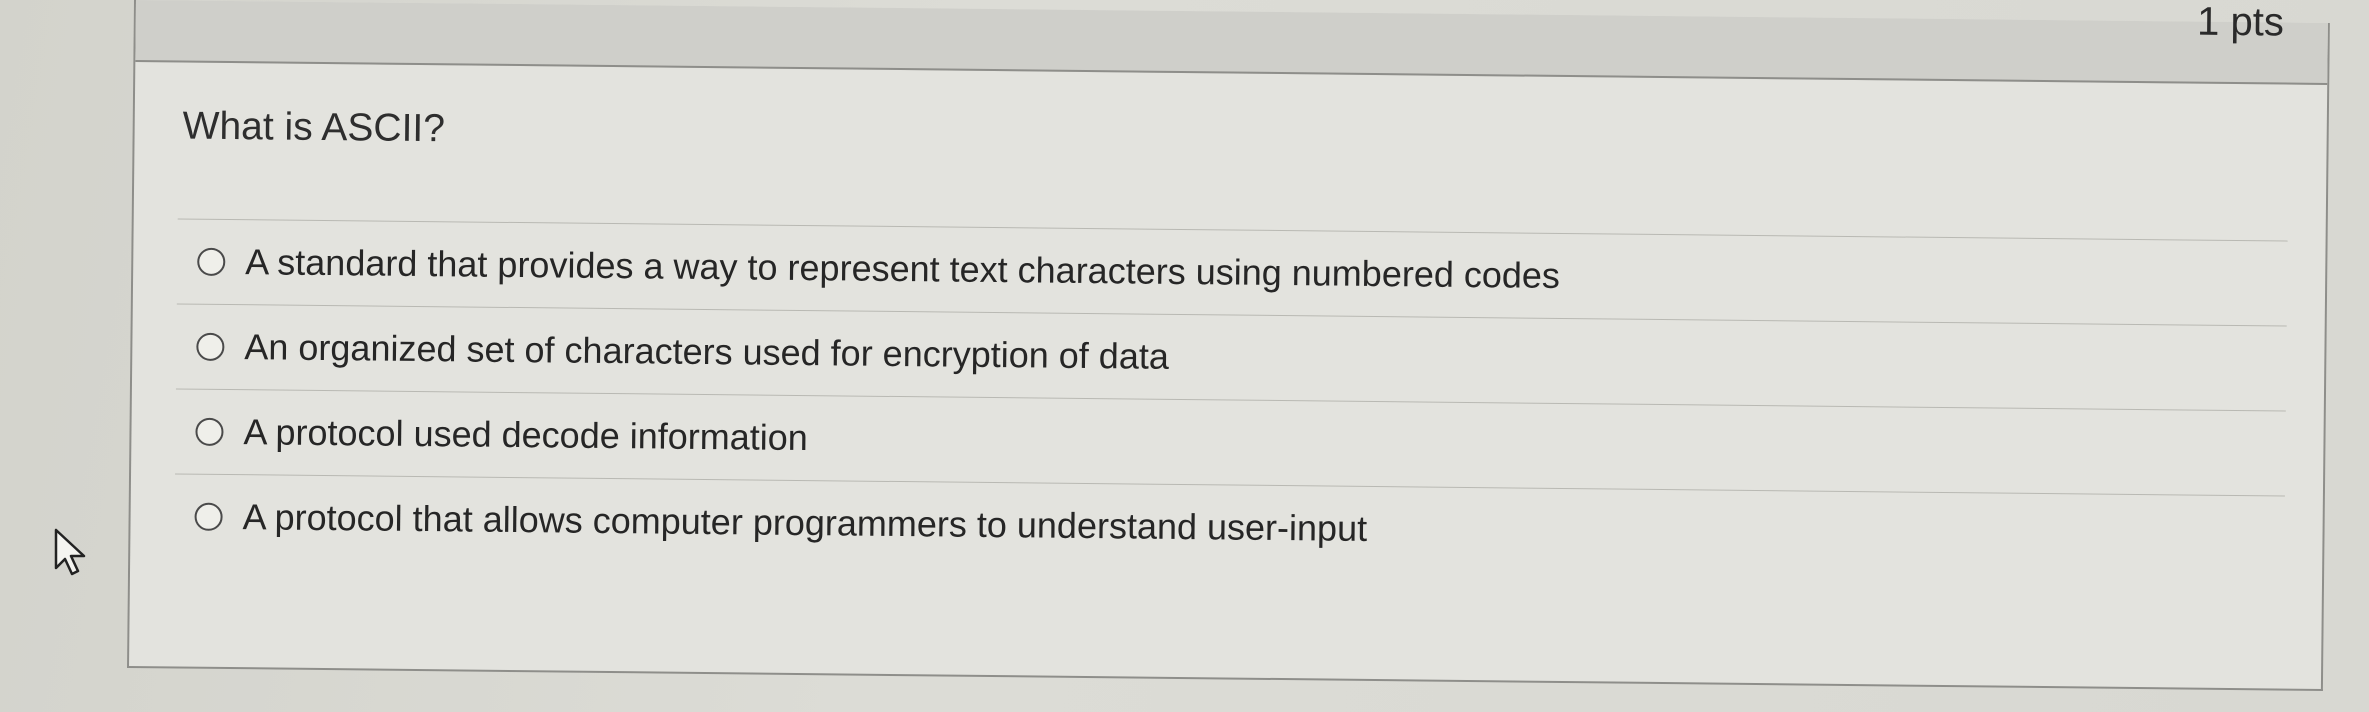  What do you see at coordinates (70, 552) in the screenshot?
I see `mouse-pointer-icon` at bounding box center [70, 552].